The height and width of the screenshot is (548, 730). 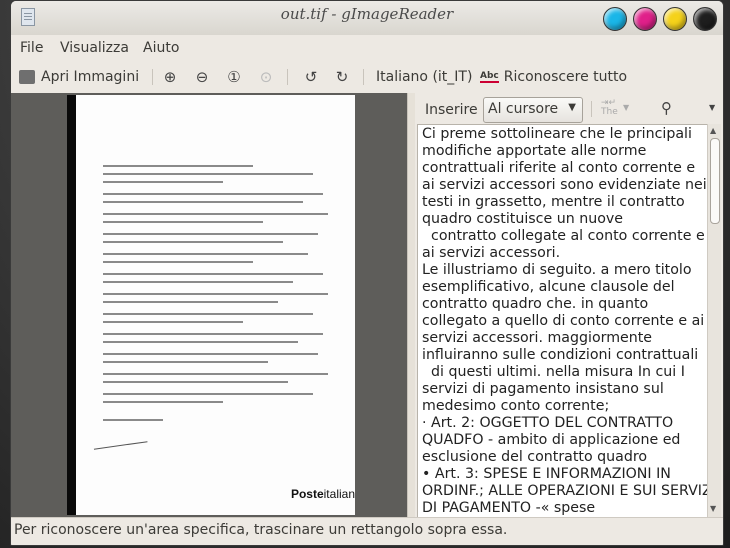 What do you see at coordinates (705, 19) in the screenshot?
I see `close-window-button` at bounding box center [705, 19].